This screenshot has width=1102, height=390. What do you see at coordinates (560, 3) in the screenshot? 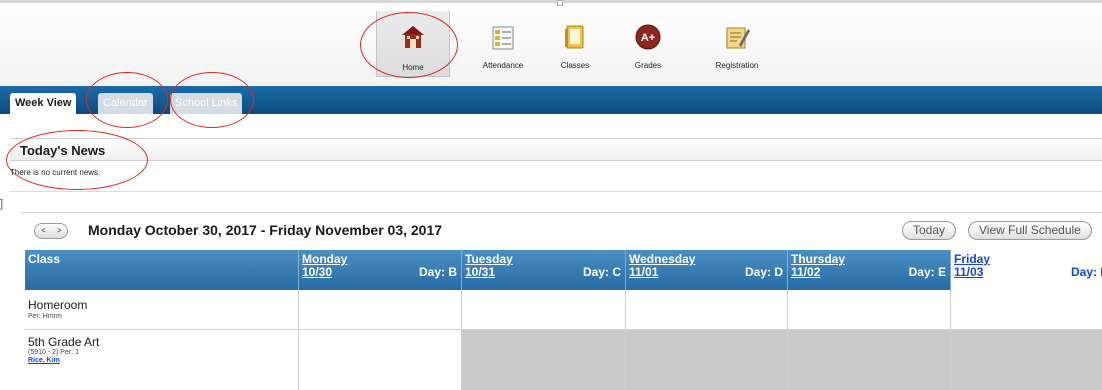
I see `resize-handle` at bounding box center [560, 3].